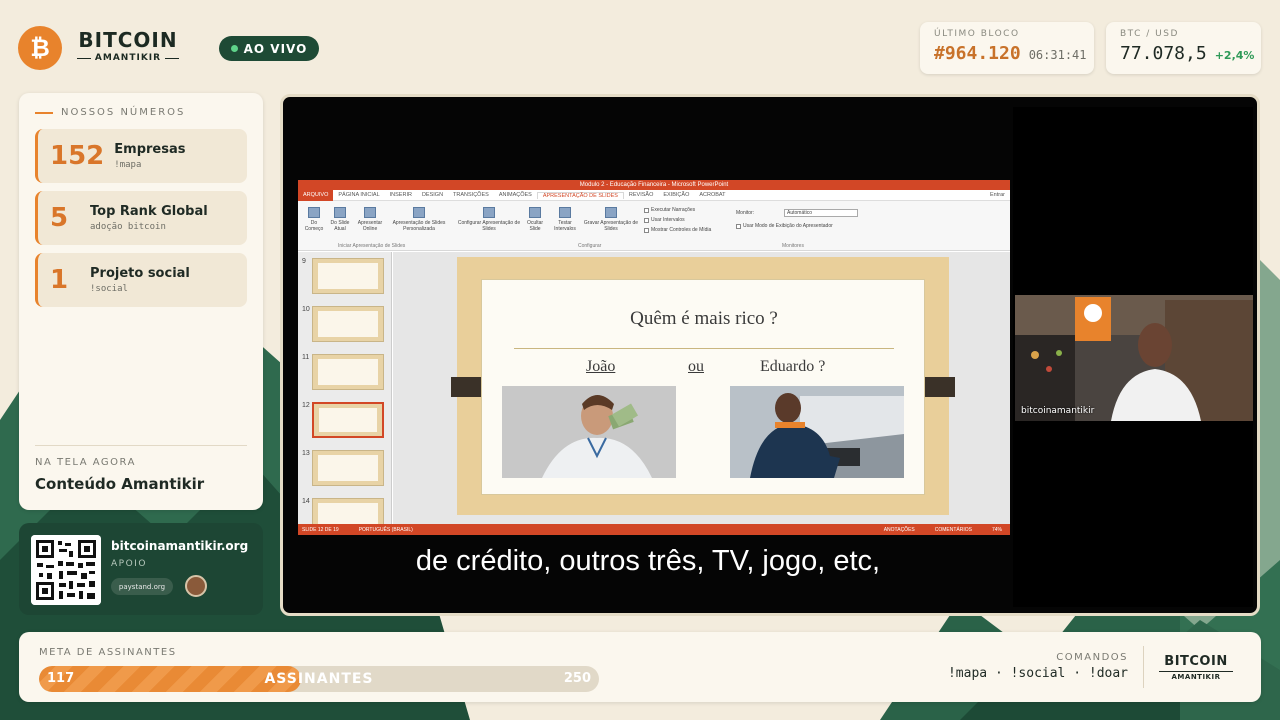  Describe the element at coordinates (1058, 411) in the screenshot. I see `webcam-name-label: bitcoinamantikir` at that location.